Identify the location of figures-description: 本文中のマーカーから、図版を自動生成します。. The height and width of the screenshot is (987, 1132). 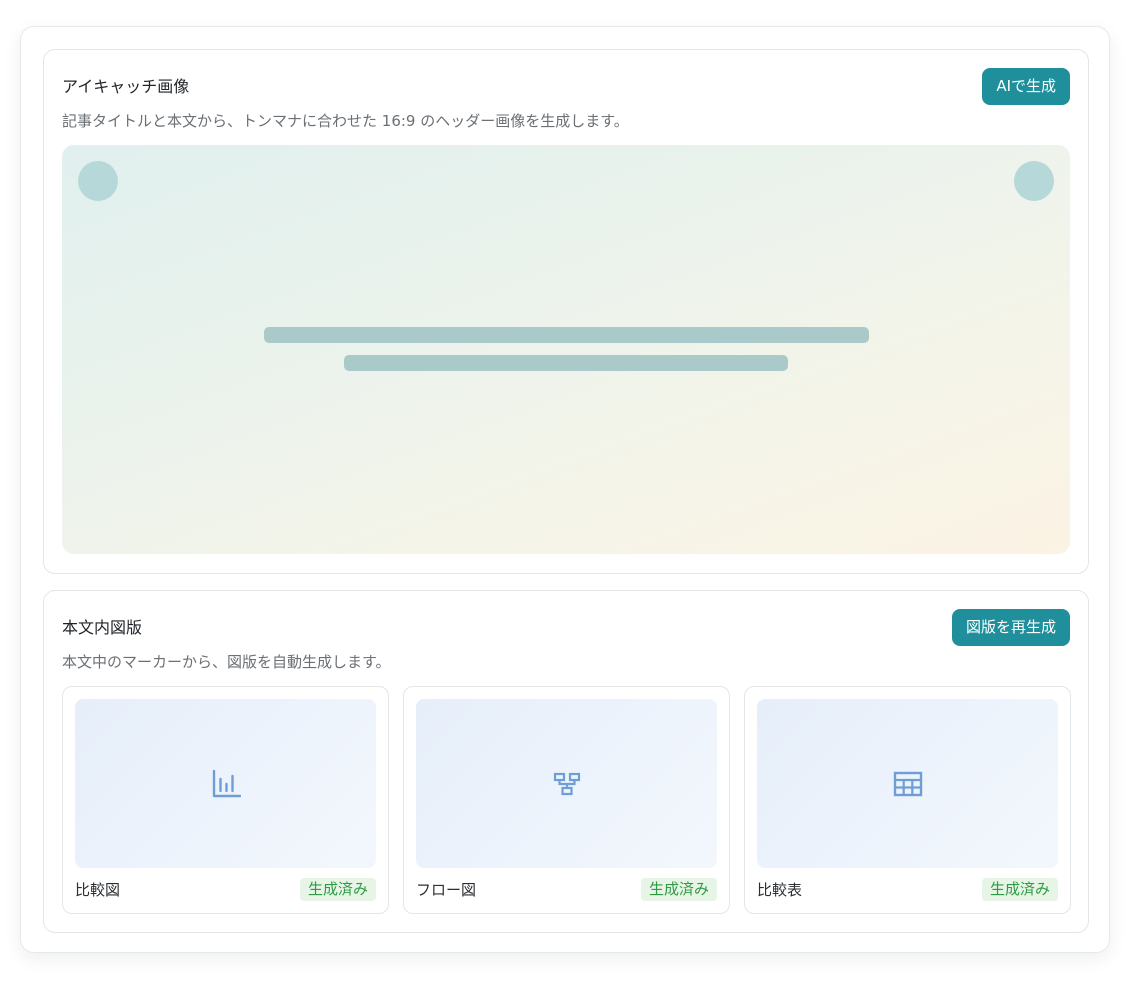
(226, 662).